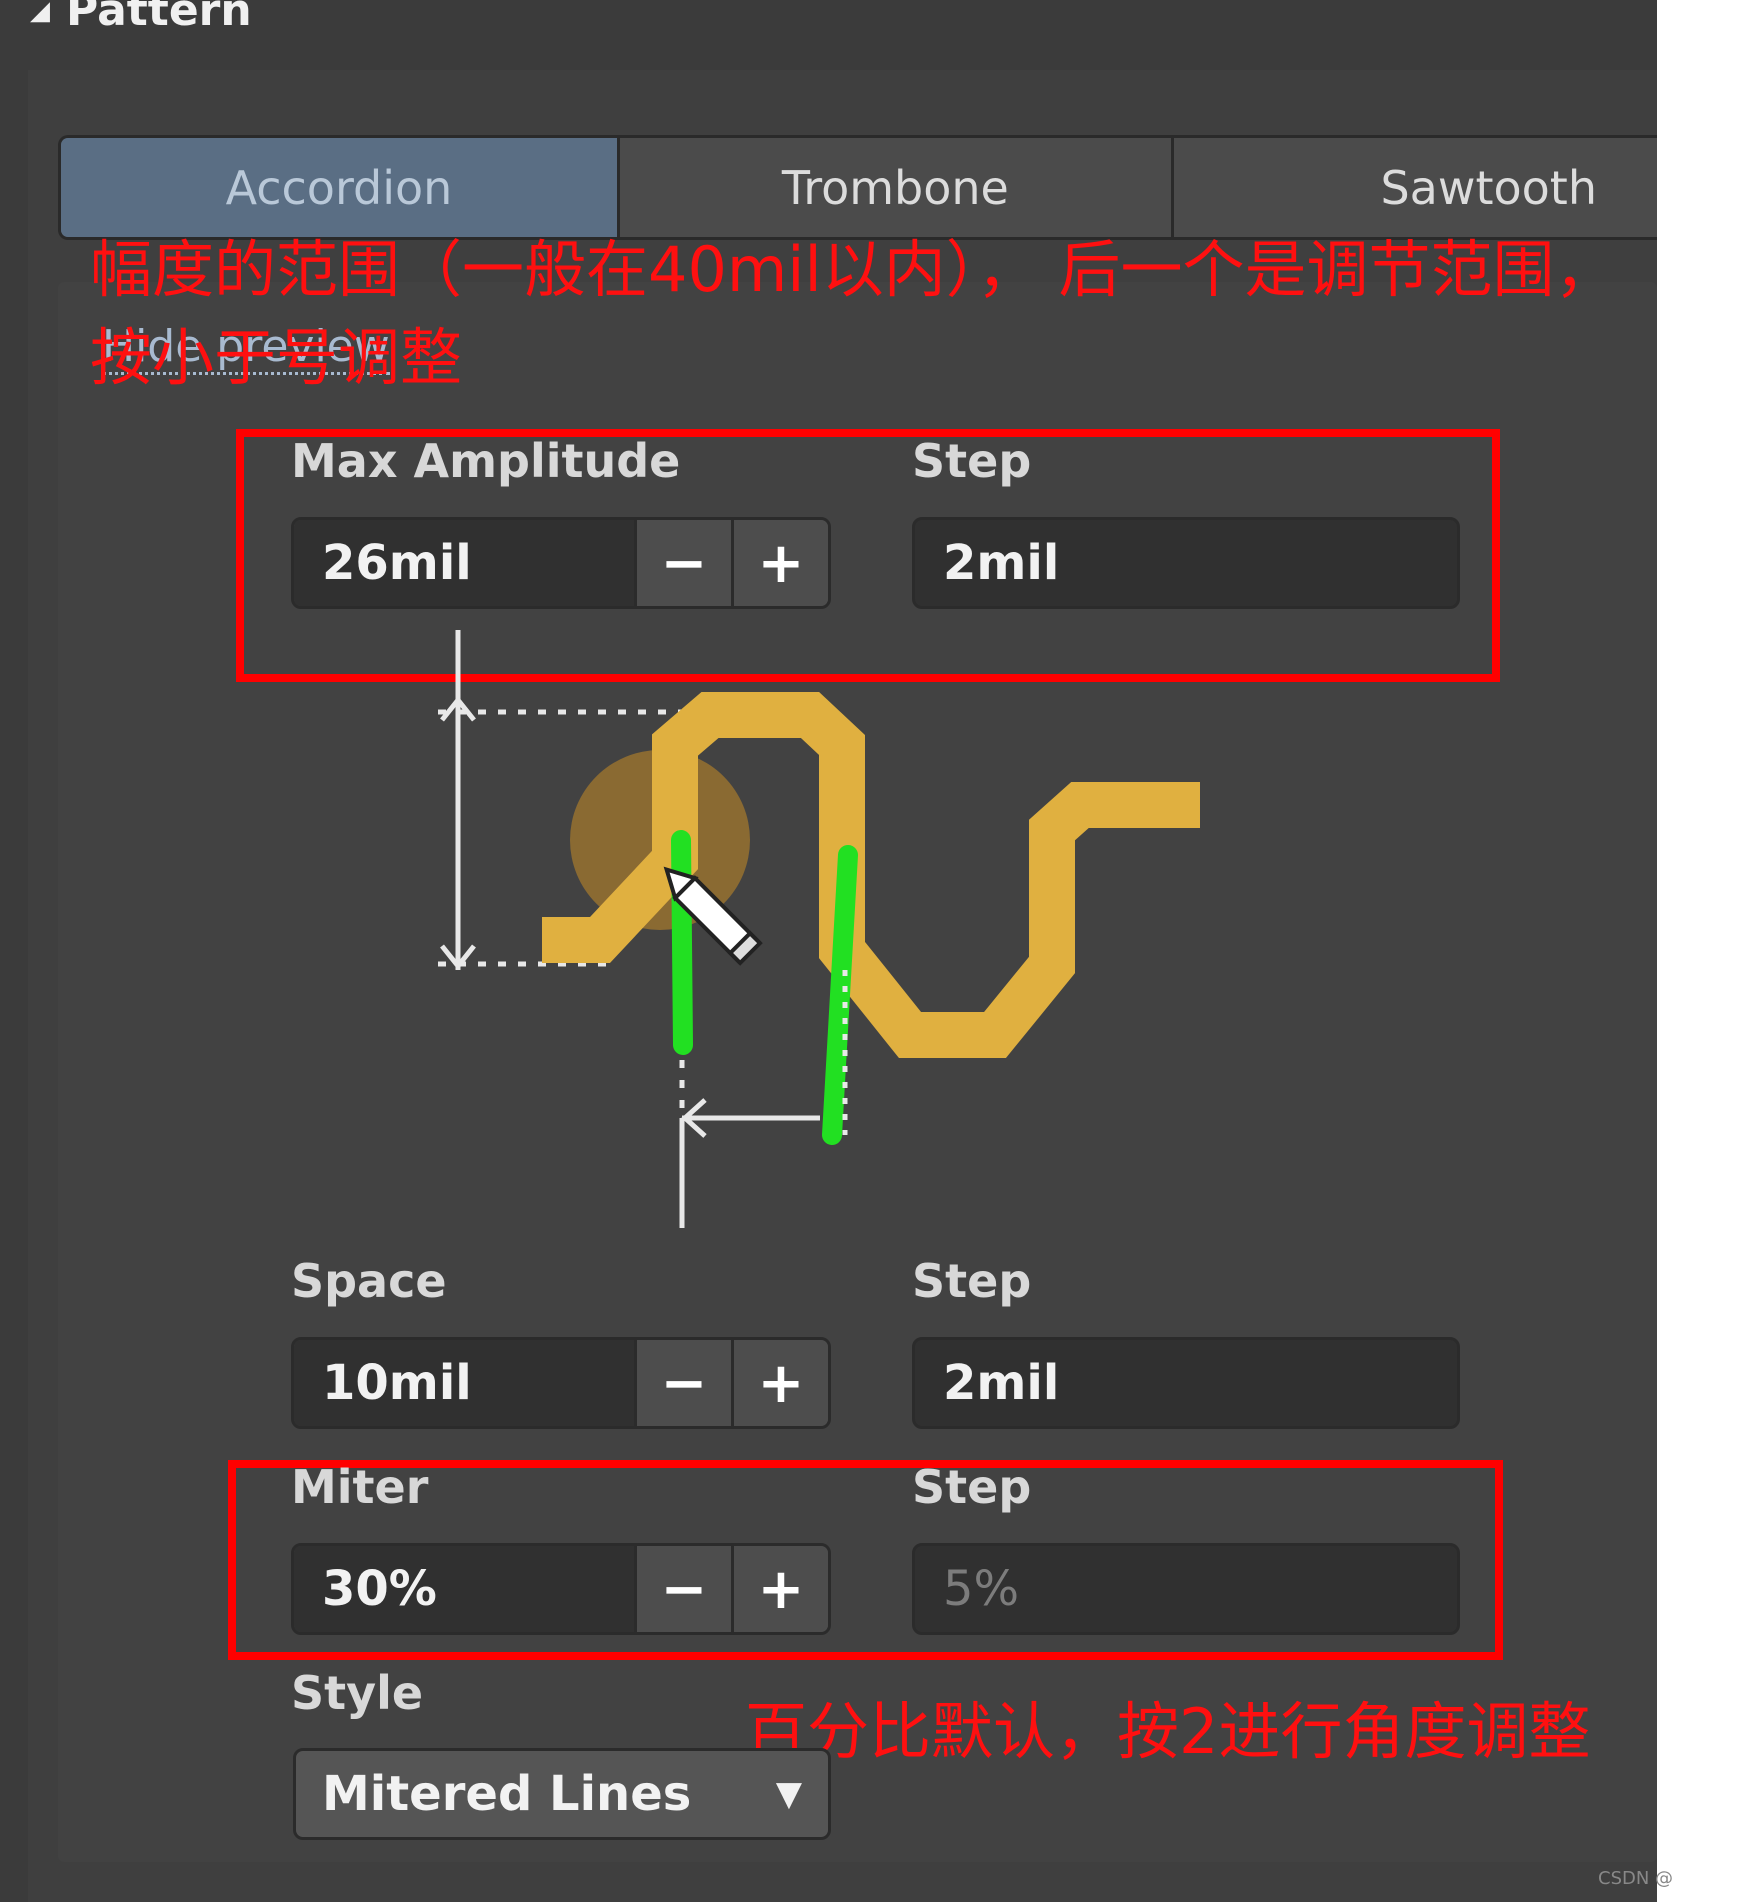  I want to click on space-stepper: 10mil − +, so click(561, 1383).